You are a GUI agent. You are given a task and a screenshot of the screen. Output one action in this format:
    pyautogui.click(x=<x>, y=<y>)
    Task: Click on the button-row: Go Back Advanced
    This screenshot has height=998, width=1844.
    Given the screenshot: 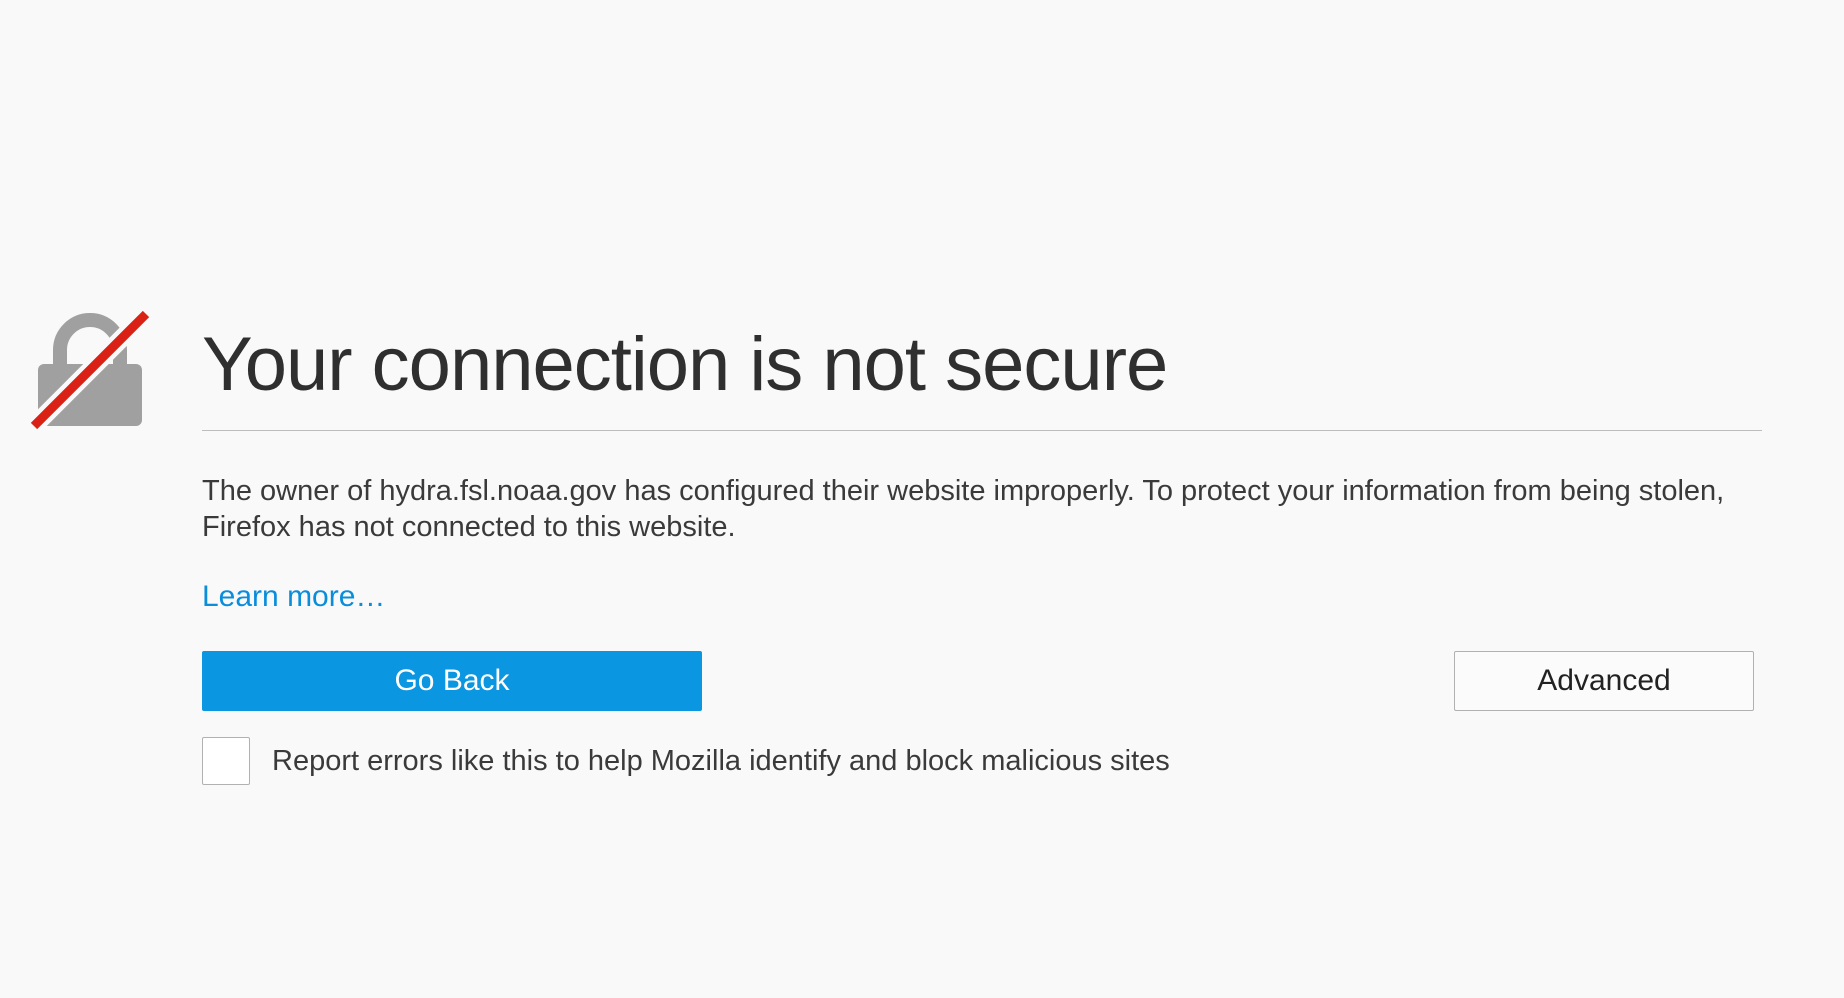 What is the action you would take?
    pyautogui.click(x=978, y=681)
    